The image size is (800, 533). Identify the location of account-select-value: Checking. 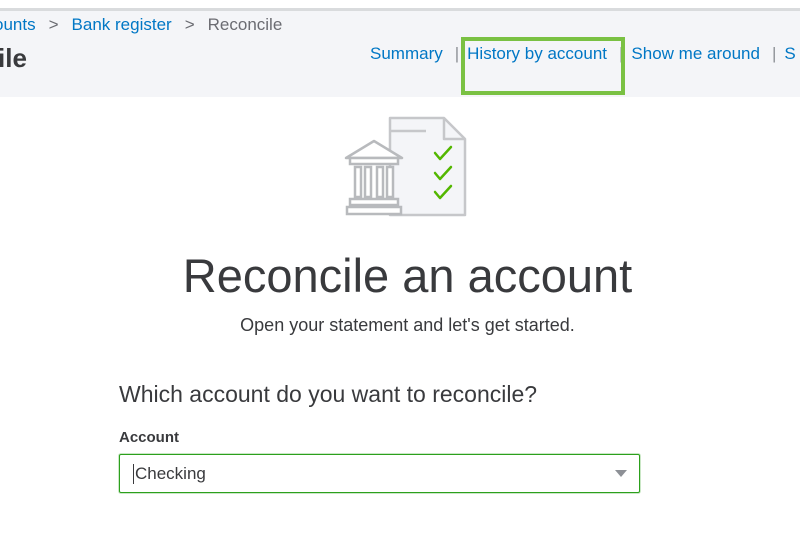
(169, 474).